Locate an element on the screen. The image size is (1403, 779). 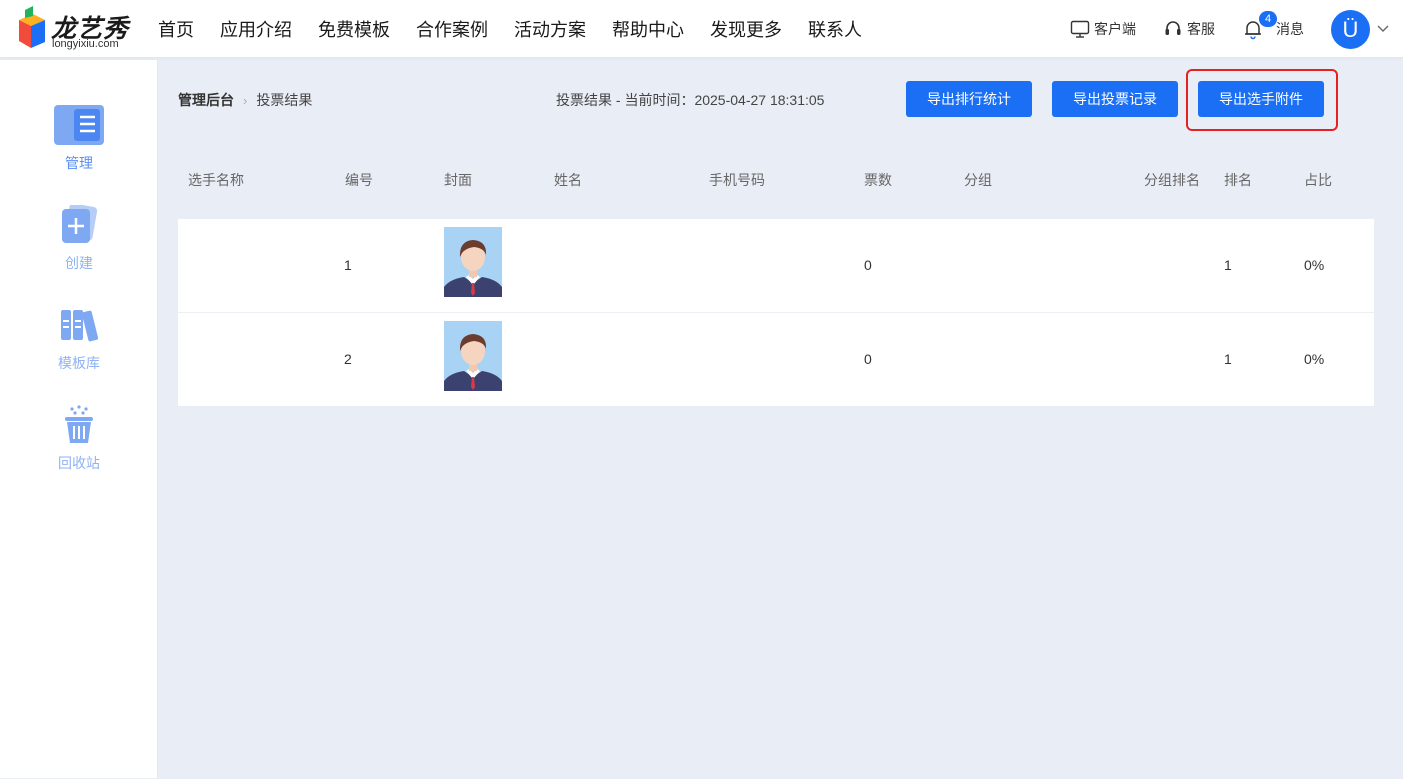
column-header: 排名 is located at coordinates (1238, 180).